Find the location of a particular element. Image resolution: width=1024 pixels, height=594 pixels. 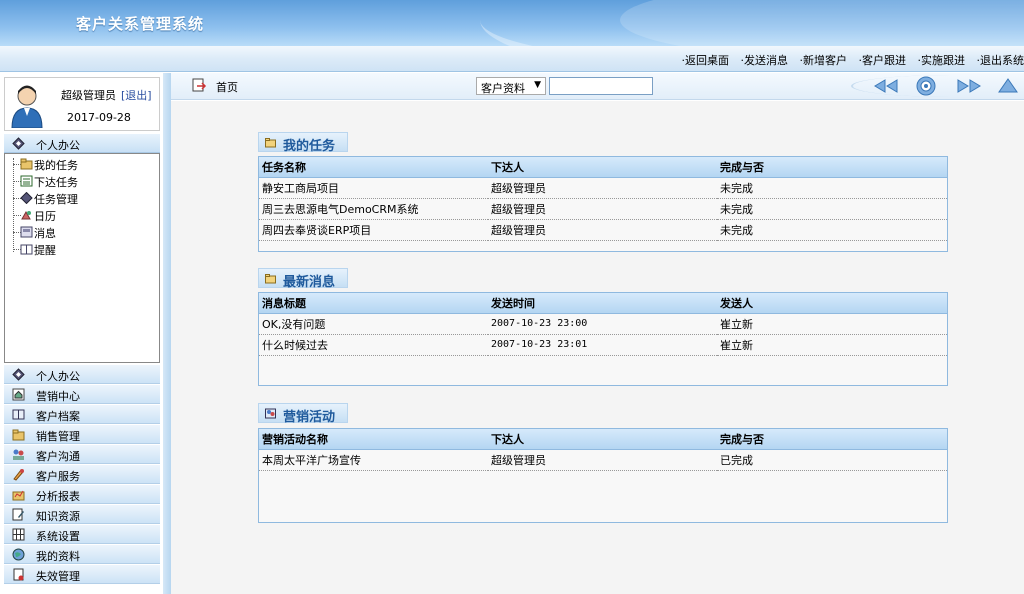

menu-knowledge-resource: 知识资源 is located at coordinates (82, 514).